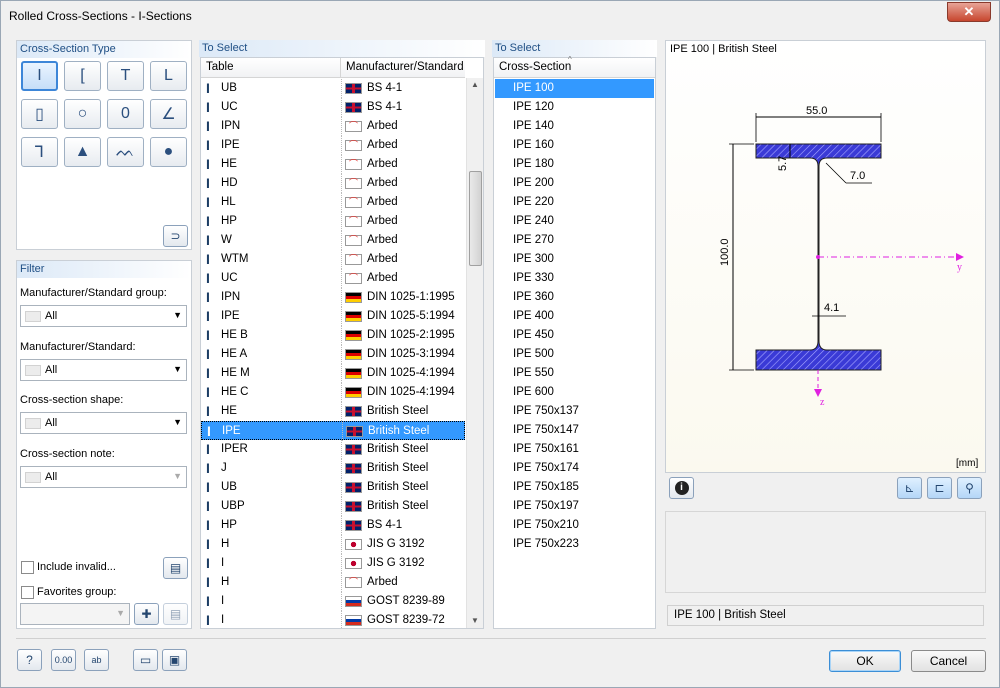 The height and width of the screenshot is (688, 1000). Describe the element at coordinates (333, 373) in the screenshot. I see `table-row: I HE M DIN 1025-4:1994` at that location.